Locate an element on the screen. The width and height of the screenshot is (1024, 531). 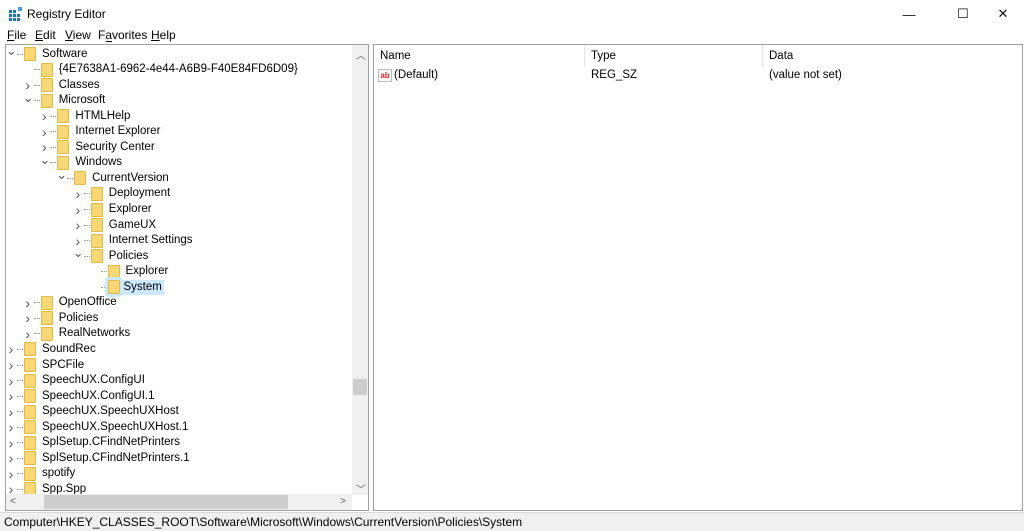
tree-item: › SpeechUX.SpeechUXHost.1 is located at coordinates (98, 427).